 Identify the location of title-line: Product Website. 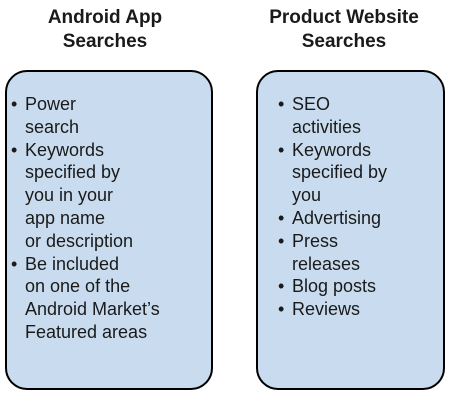
(344, 17).